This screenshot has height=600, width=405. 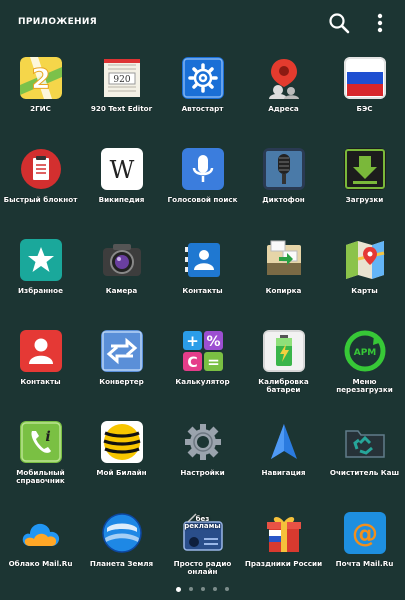 What do you see at coordinates (365, 260) in the screenshot?
I see `maps-icon` at bounding box center [365, 260].